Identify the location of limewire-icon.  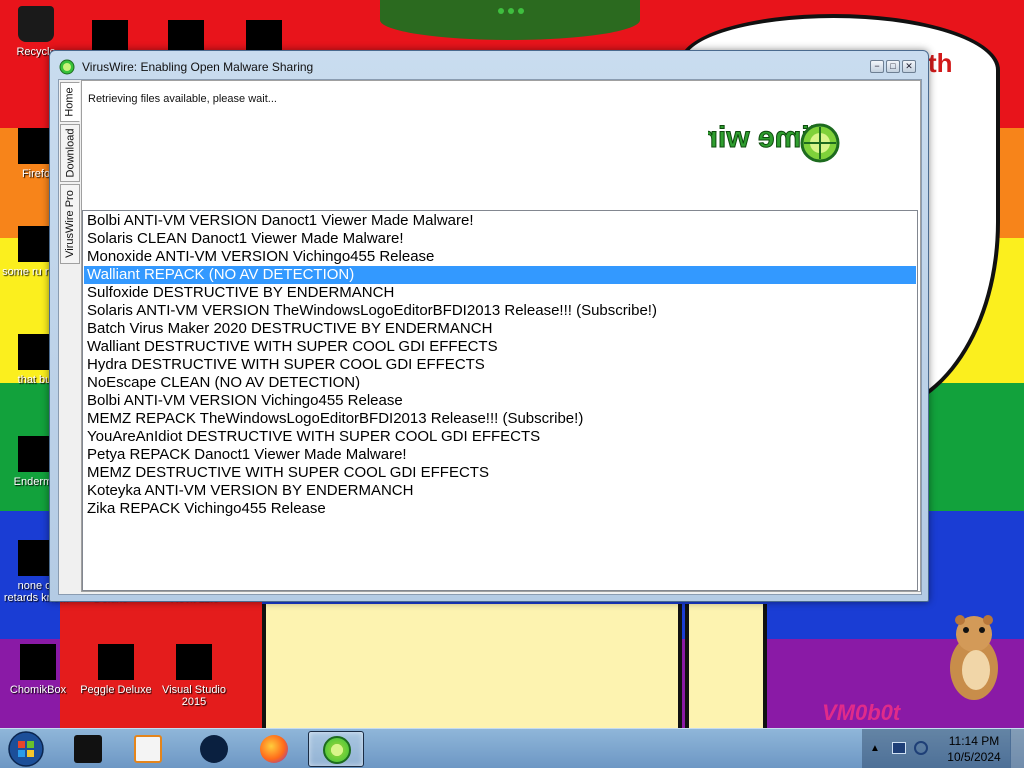
(337, 750).